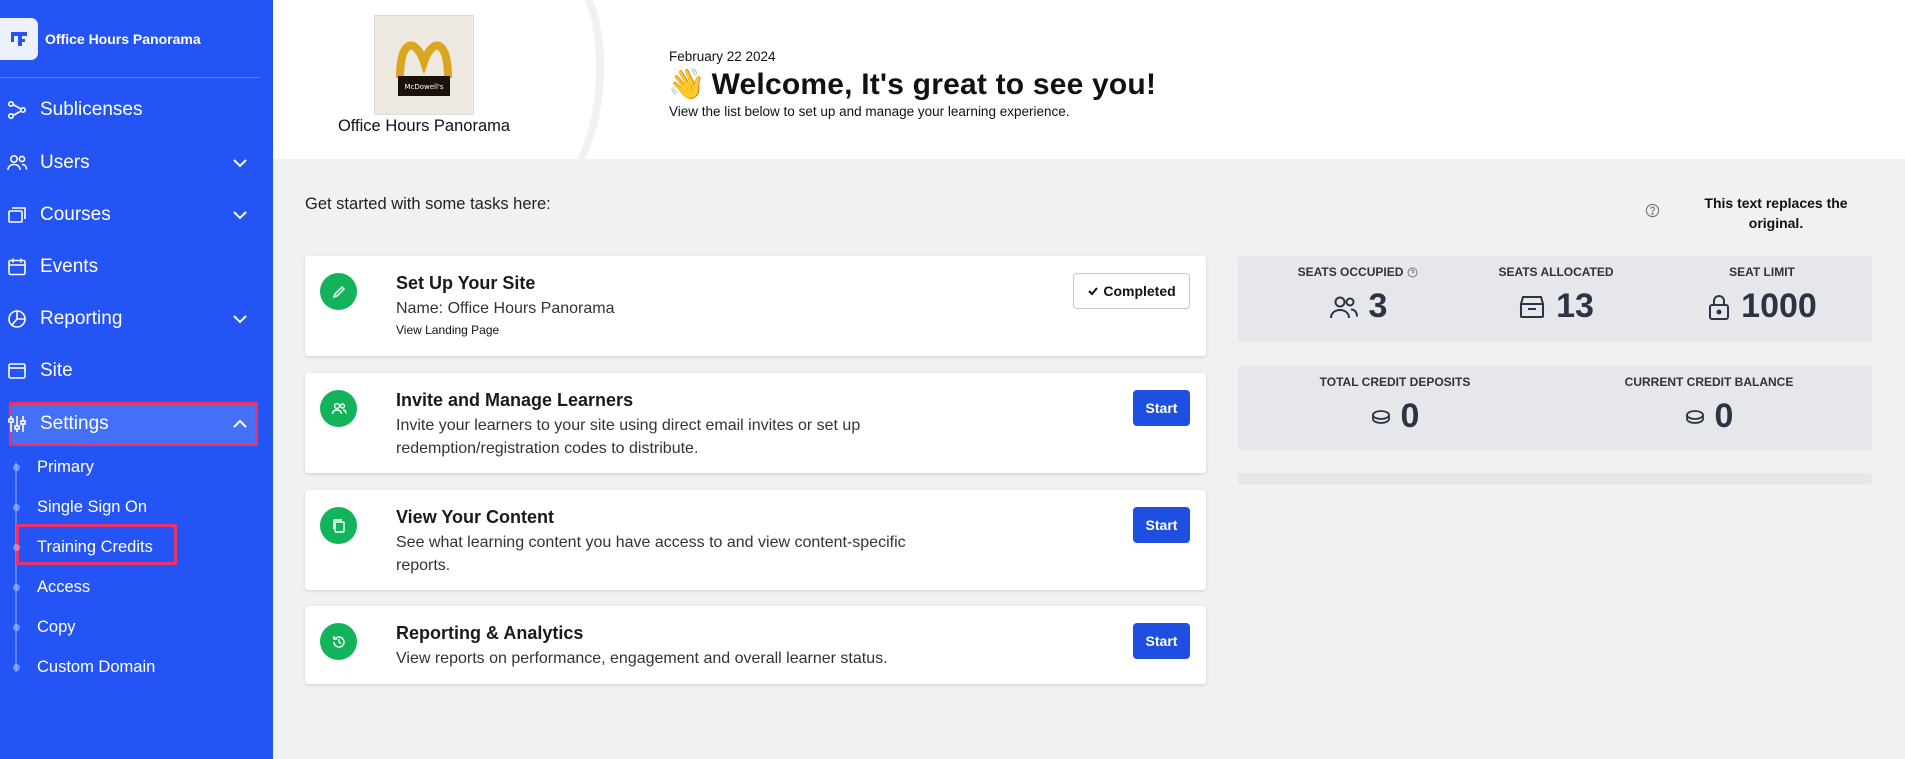  I want to click on submenu-label: Access, so click(64, 586).